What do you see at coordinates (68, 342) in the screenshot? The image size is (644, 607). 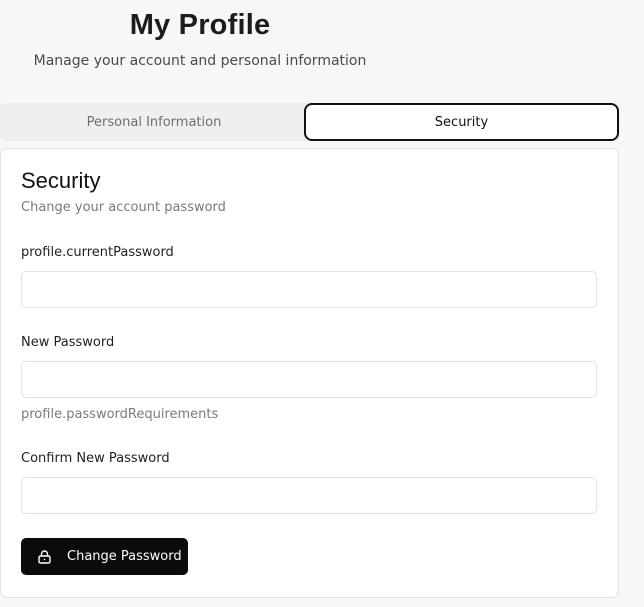 I see `new-password-label: New Password` at bounding box center [68, 342].